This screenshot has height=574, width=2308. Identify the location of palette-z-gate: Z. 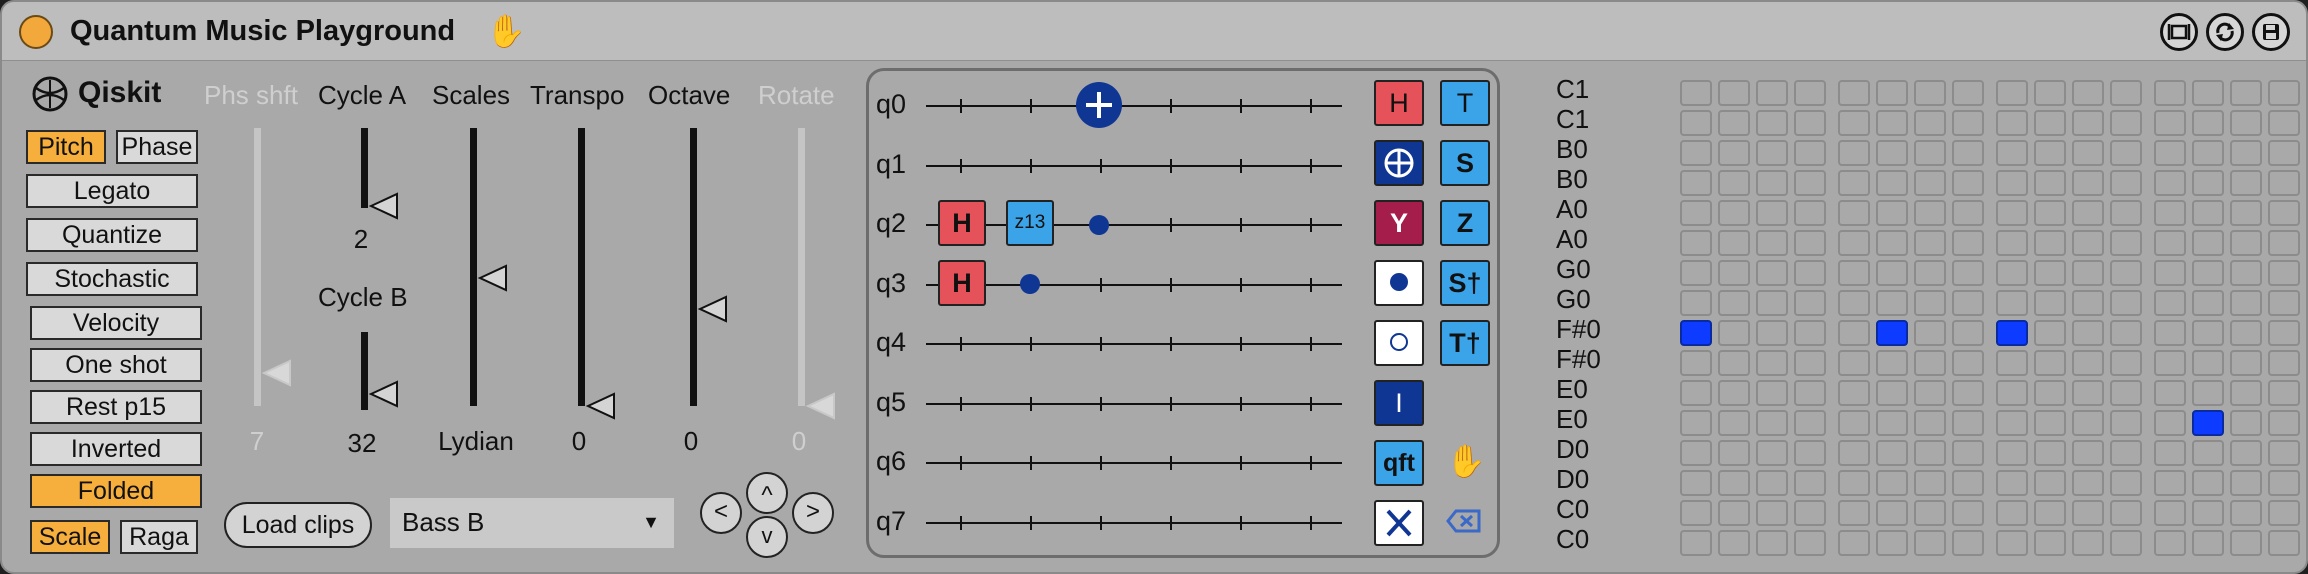
(1465, 223).